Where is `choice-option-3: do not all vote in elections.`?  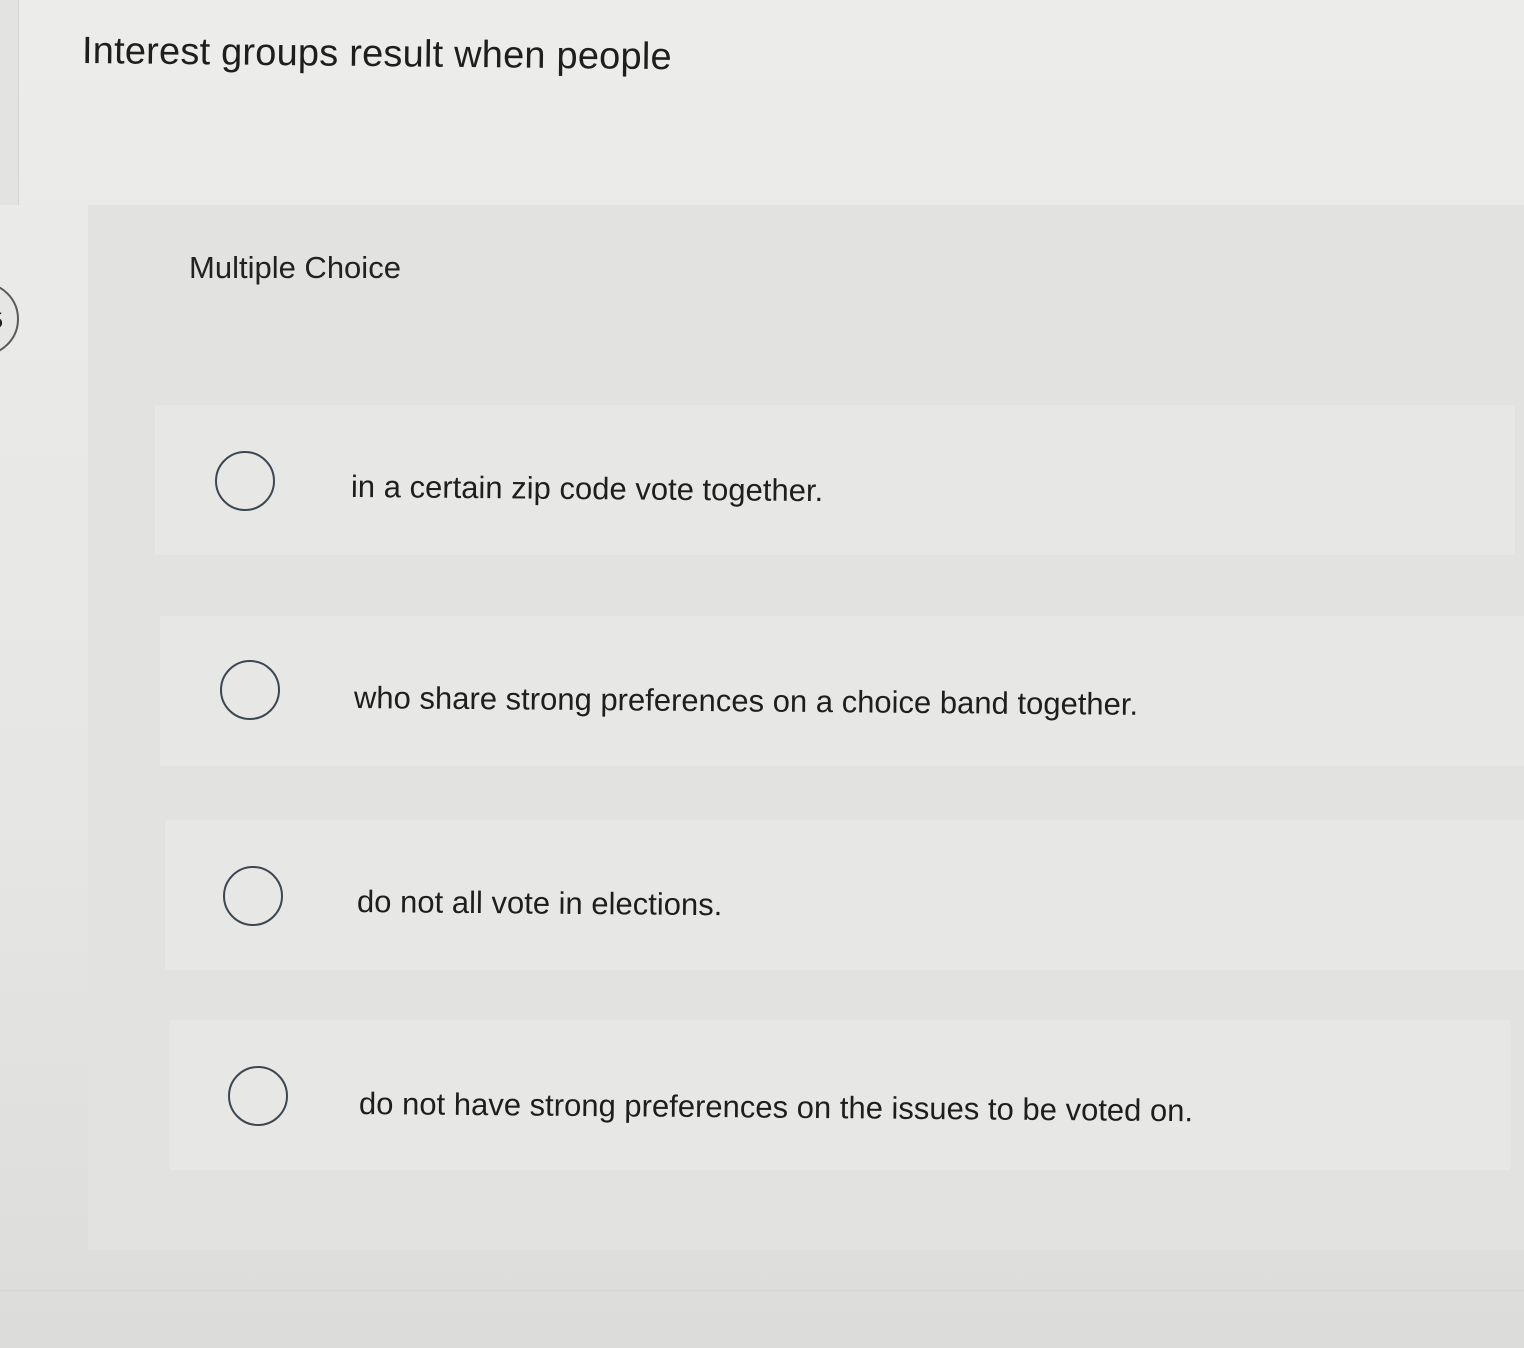
choice-option-3: do not all vote in elections. is located at coordinates (844, 895).